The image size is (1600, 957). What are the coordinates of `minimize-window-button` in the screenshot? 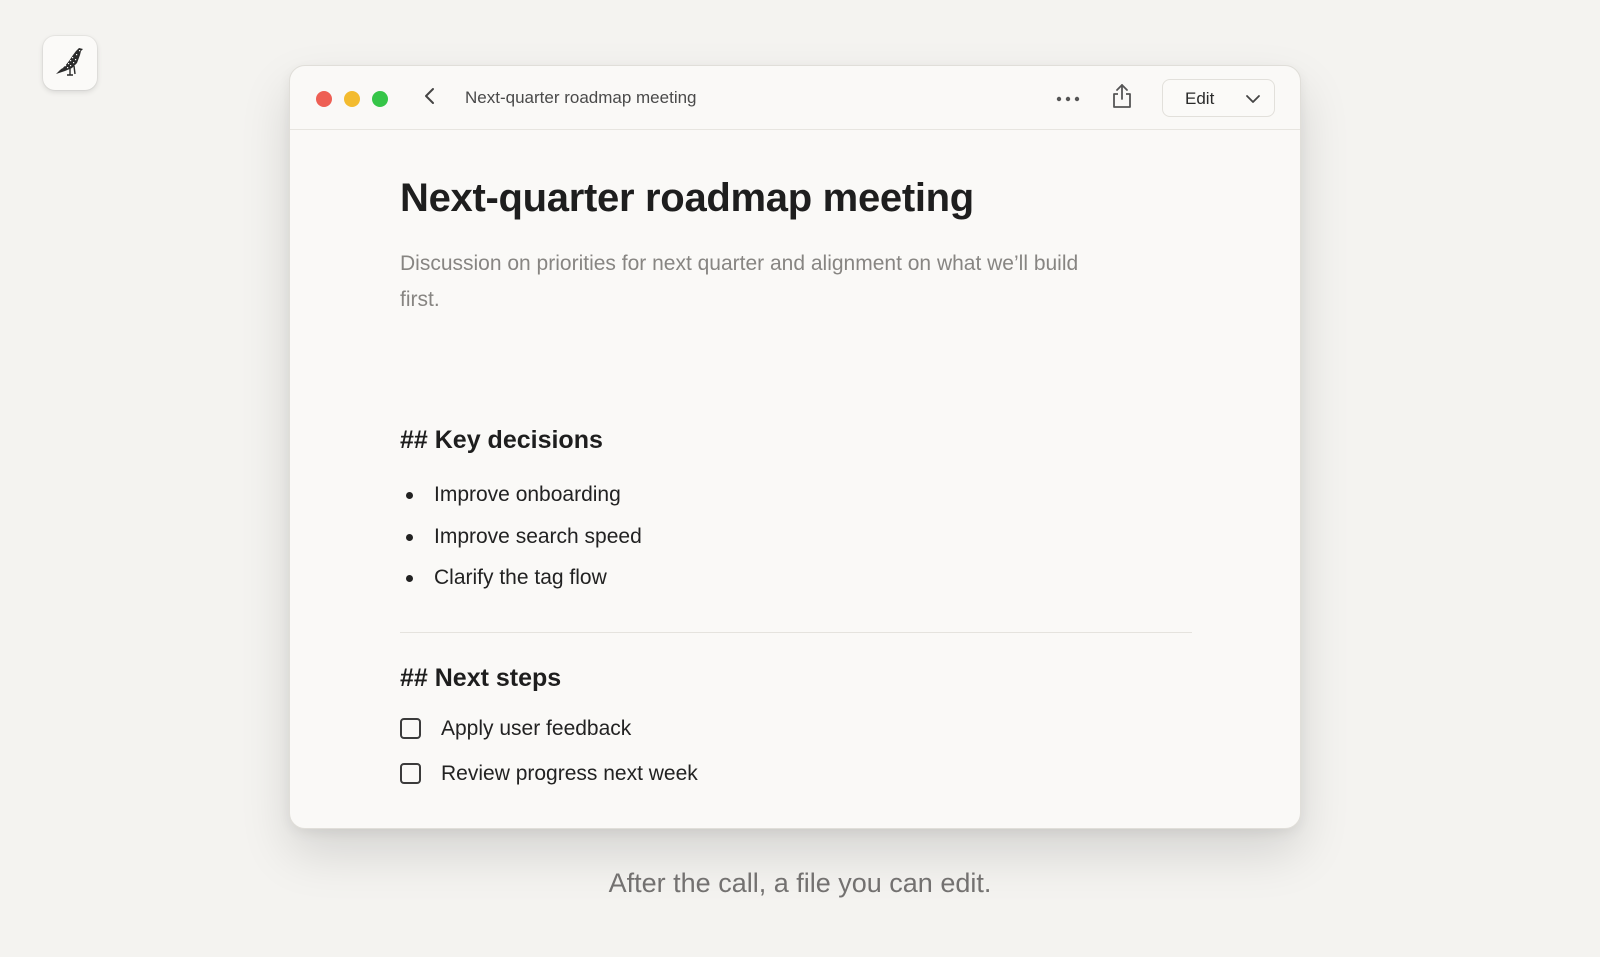 It's located at (352, 99).